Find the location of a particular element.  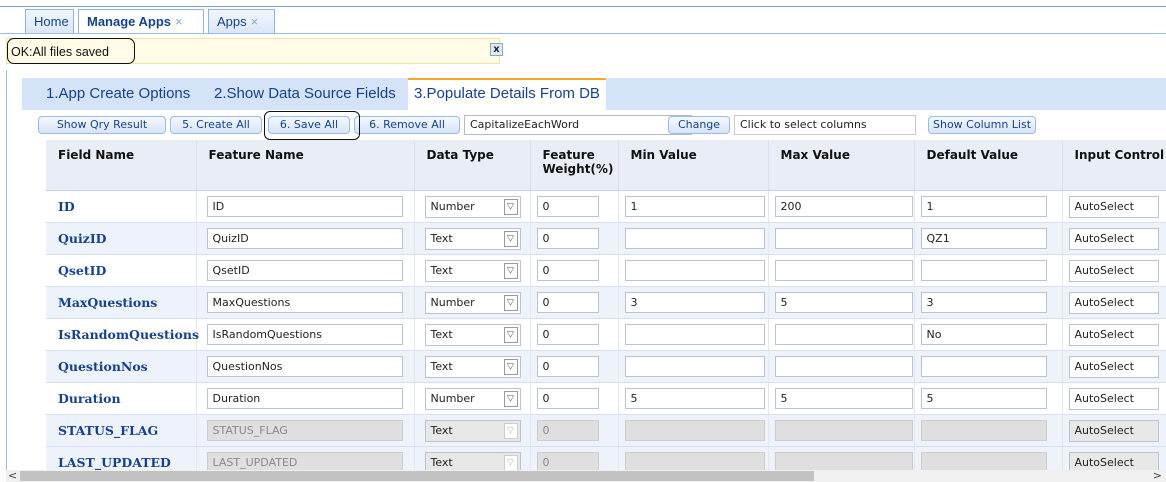

column-header: Input Control is located at coordinates (1114, 165).